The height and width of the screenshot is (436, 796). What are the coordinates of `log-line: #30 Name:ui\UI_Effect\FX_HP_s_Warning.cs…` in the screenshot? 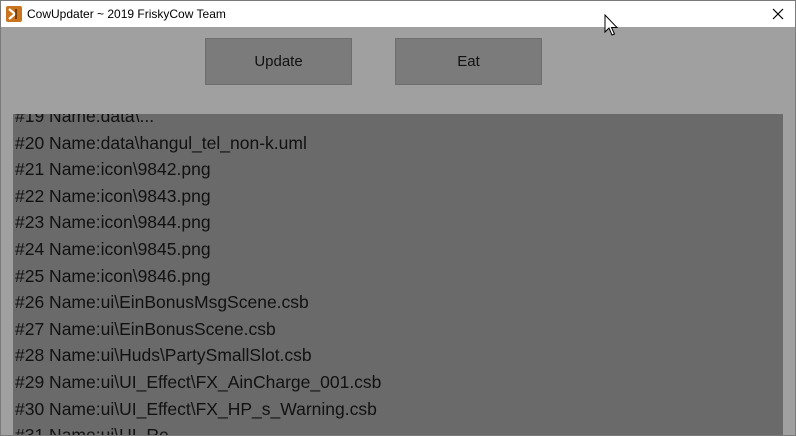 It's located at (196, 408).